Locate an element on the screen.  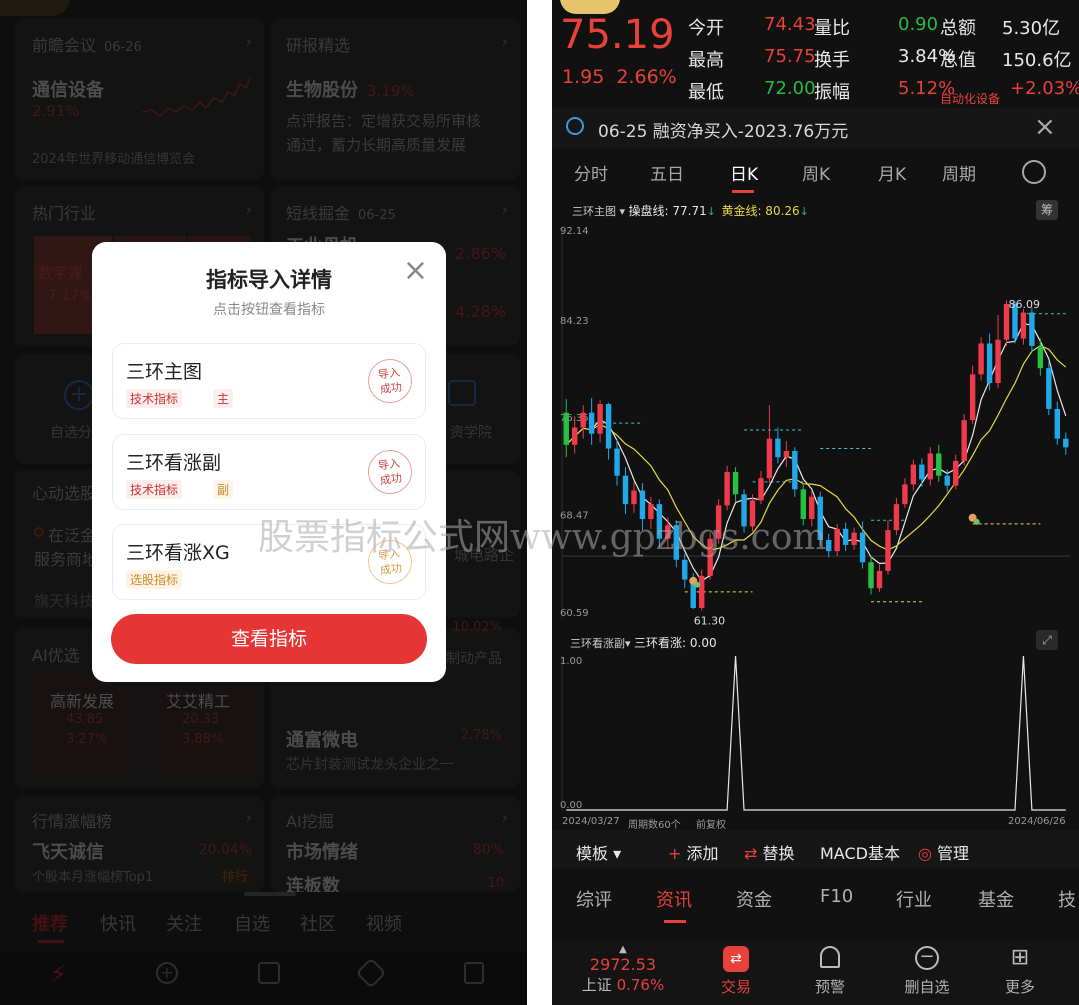
template-menu: 模板 ▾ is located at coordinates (598, 852).